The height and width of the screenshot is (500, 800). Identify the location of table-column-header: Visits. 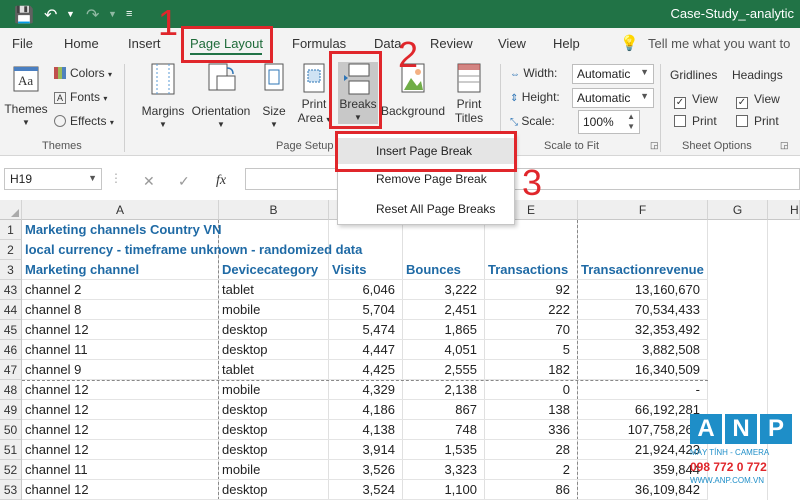
(366, 270).